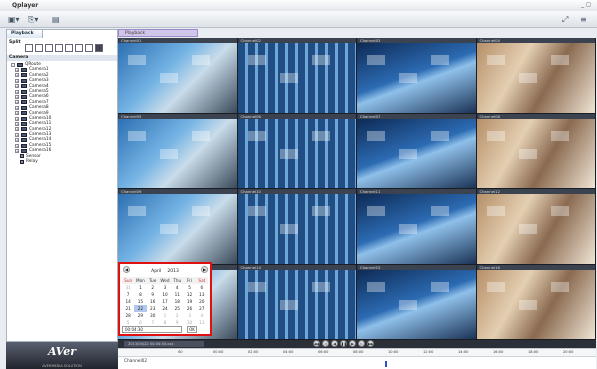  What do you see at coordinates (177, 301) in the screenshot?
I see `calendar-day: 18` at bounding box center [177, 301].